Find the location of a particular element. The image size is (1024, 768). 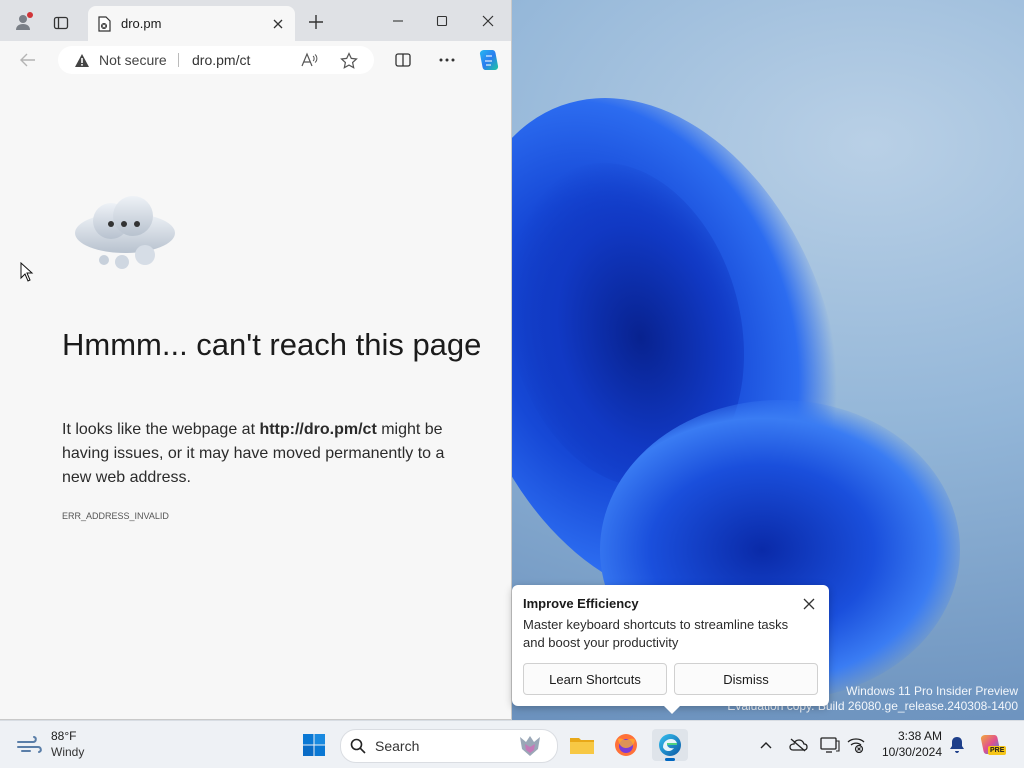

copilot-preview-badge: PRE is located at coordinates (997, 750).